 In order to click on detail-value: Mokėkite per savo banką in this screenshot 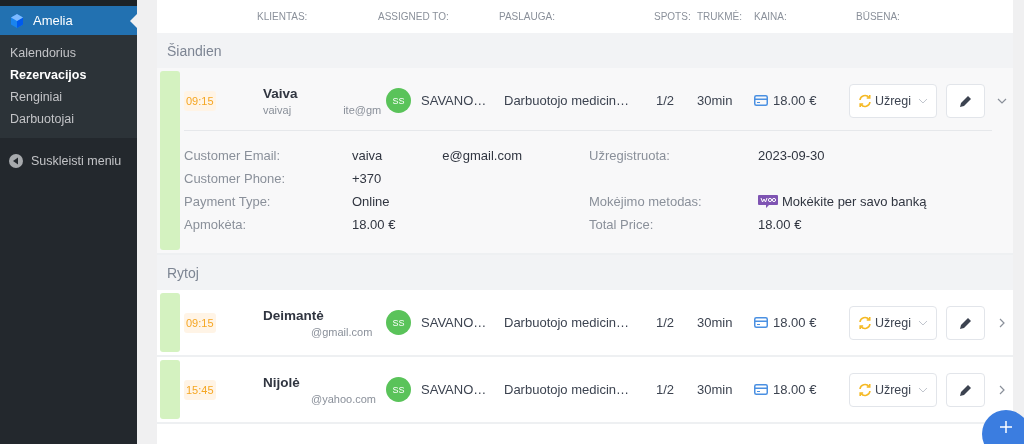, I will do `click(854, 201)`.